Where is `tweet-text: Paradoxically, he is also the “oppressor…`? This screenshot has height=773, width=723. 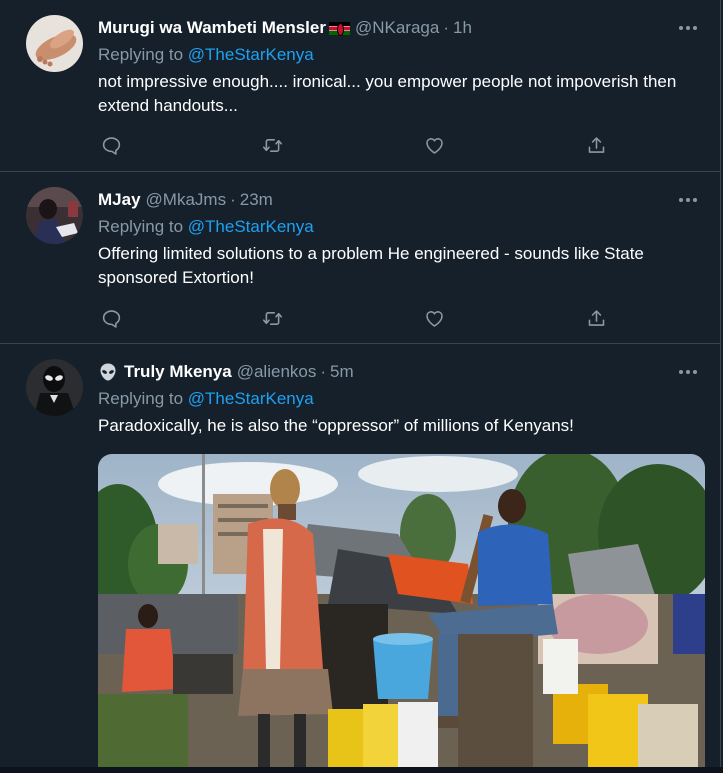
tweet-text: Paradoxically, he is also the “oppressor… is located at coordinates (336, 425).